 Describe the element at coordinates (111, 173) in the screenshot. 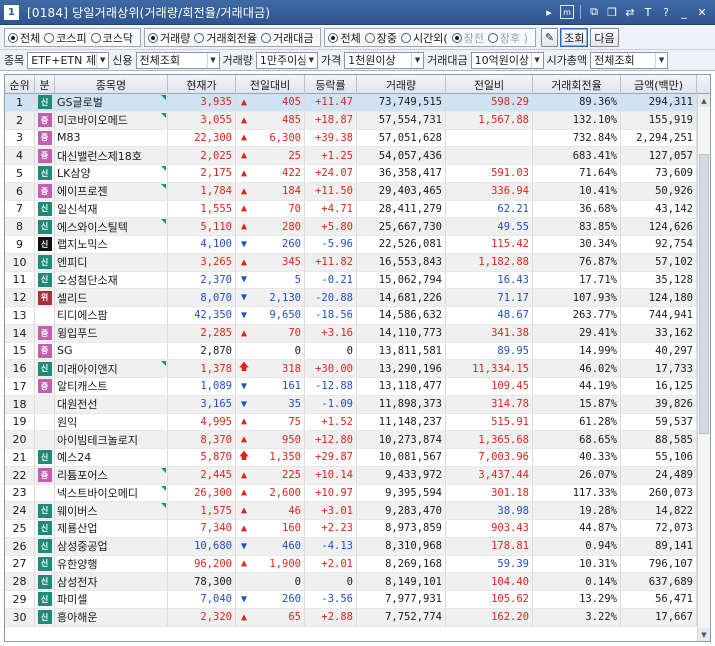

I see `cell-stock-name: LK삼양` at that location.